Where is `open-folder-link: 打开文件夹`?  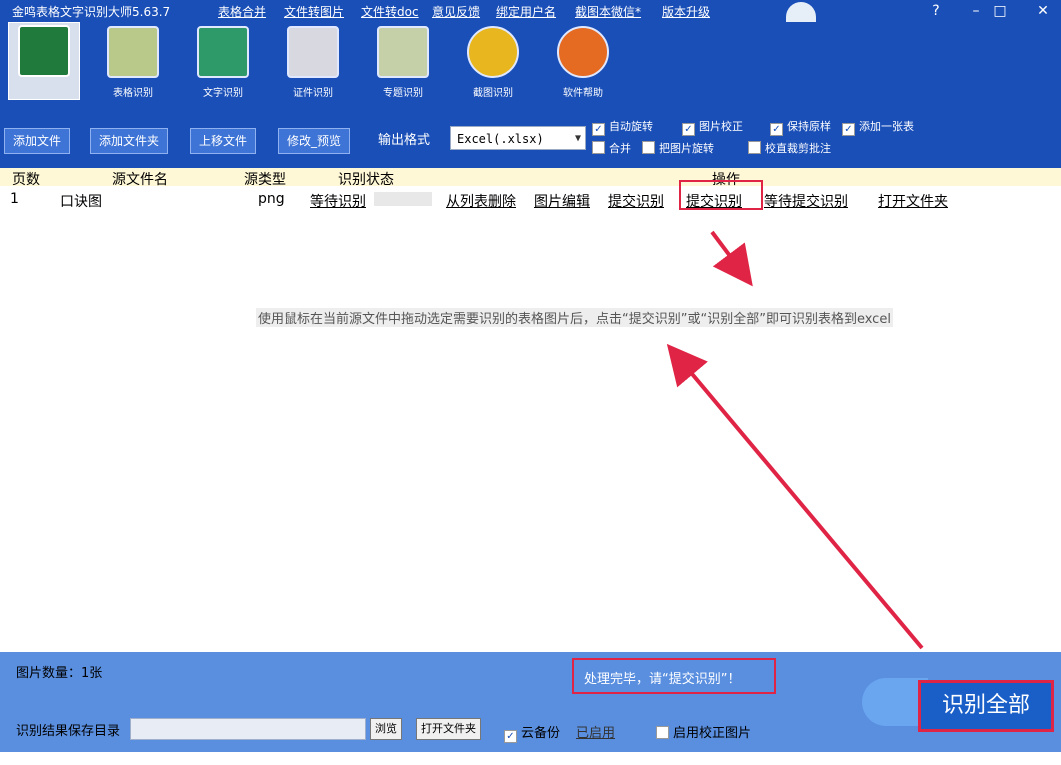 open-folder-link: 打开文件夹 is located at coordinates (913, 201).